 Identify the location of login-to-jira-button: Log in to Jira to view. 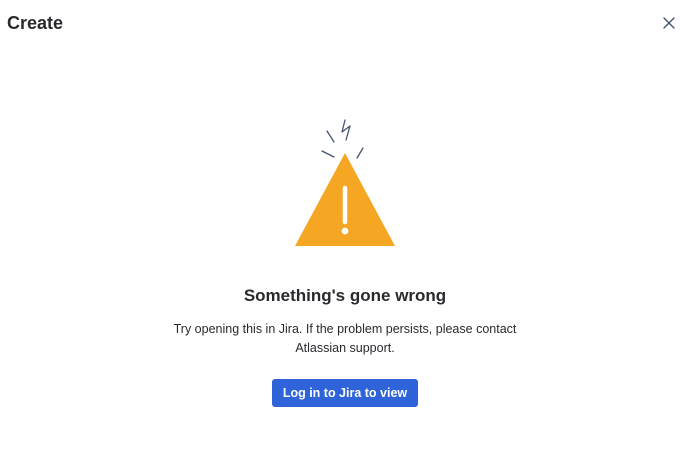
(345, 393).